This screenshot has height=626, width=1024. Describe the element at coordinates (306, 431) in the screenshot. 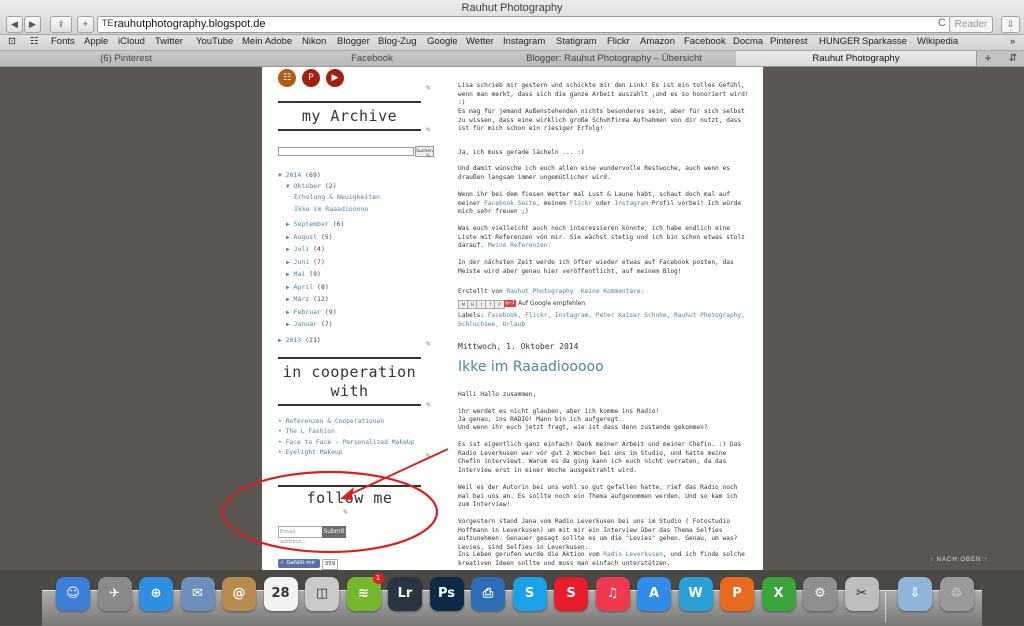

I see `coop-link: • The L Fashion` at that location.